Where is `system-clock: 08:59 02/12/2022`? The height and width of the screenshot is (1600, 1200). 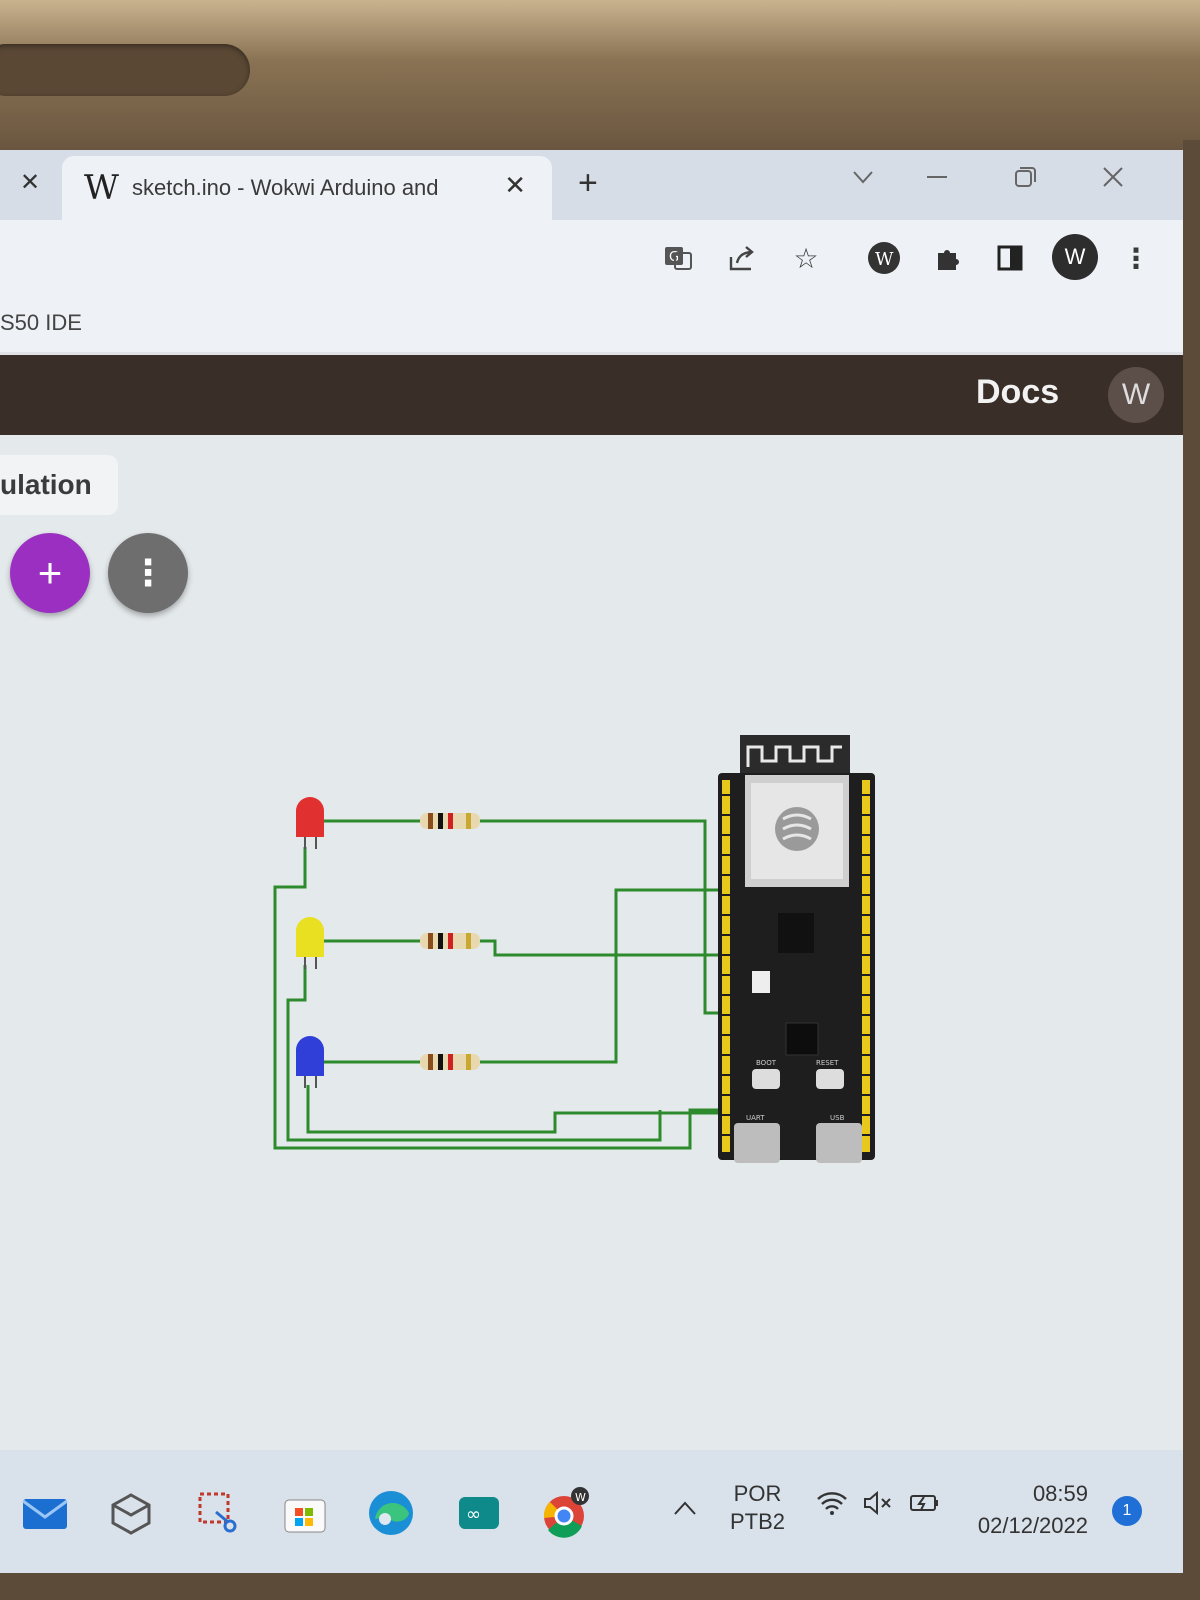
system-clock: 08:59 02/12/2022 is located at coordinates (1028, 1510).